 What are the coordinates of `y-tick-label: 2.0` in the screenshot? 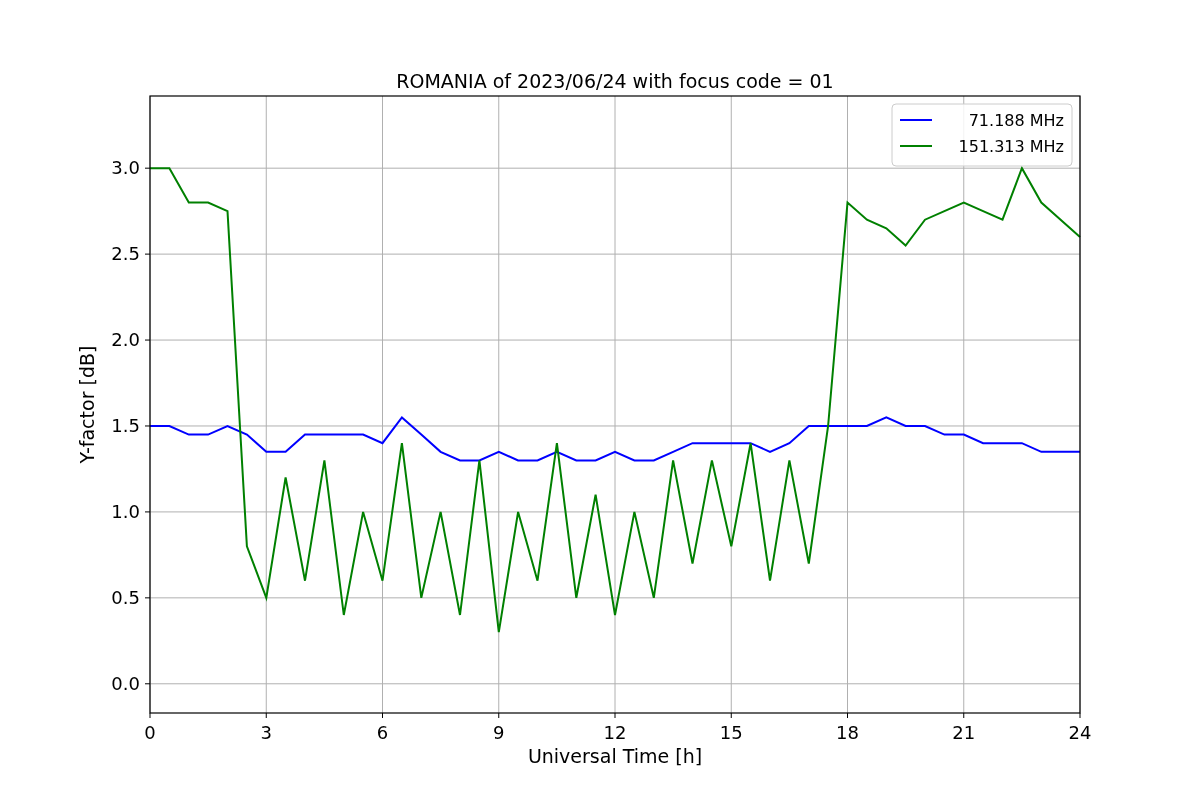 It's located at (125, 340).